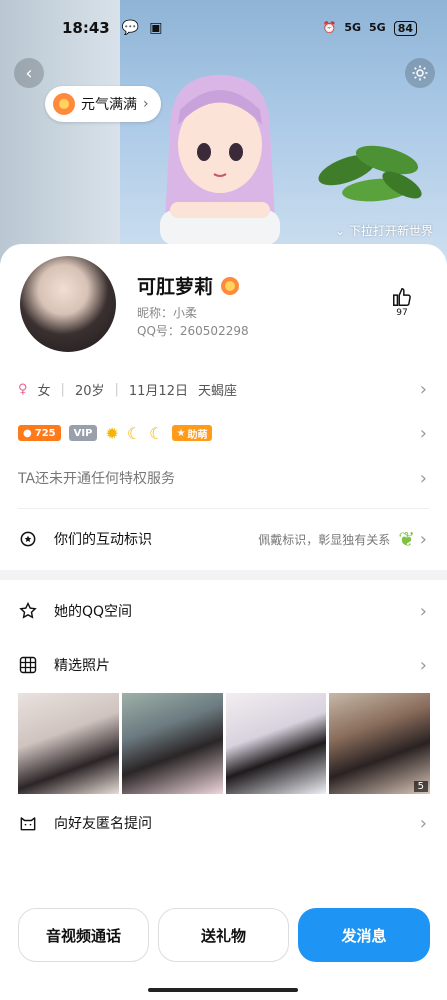 The width and height of the screenshot is (447, 1000). Describe the element at coordinates (86, 28) in the screenshot. I see `status-time: 18:43` at that location.